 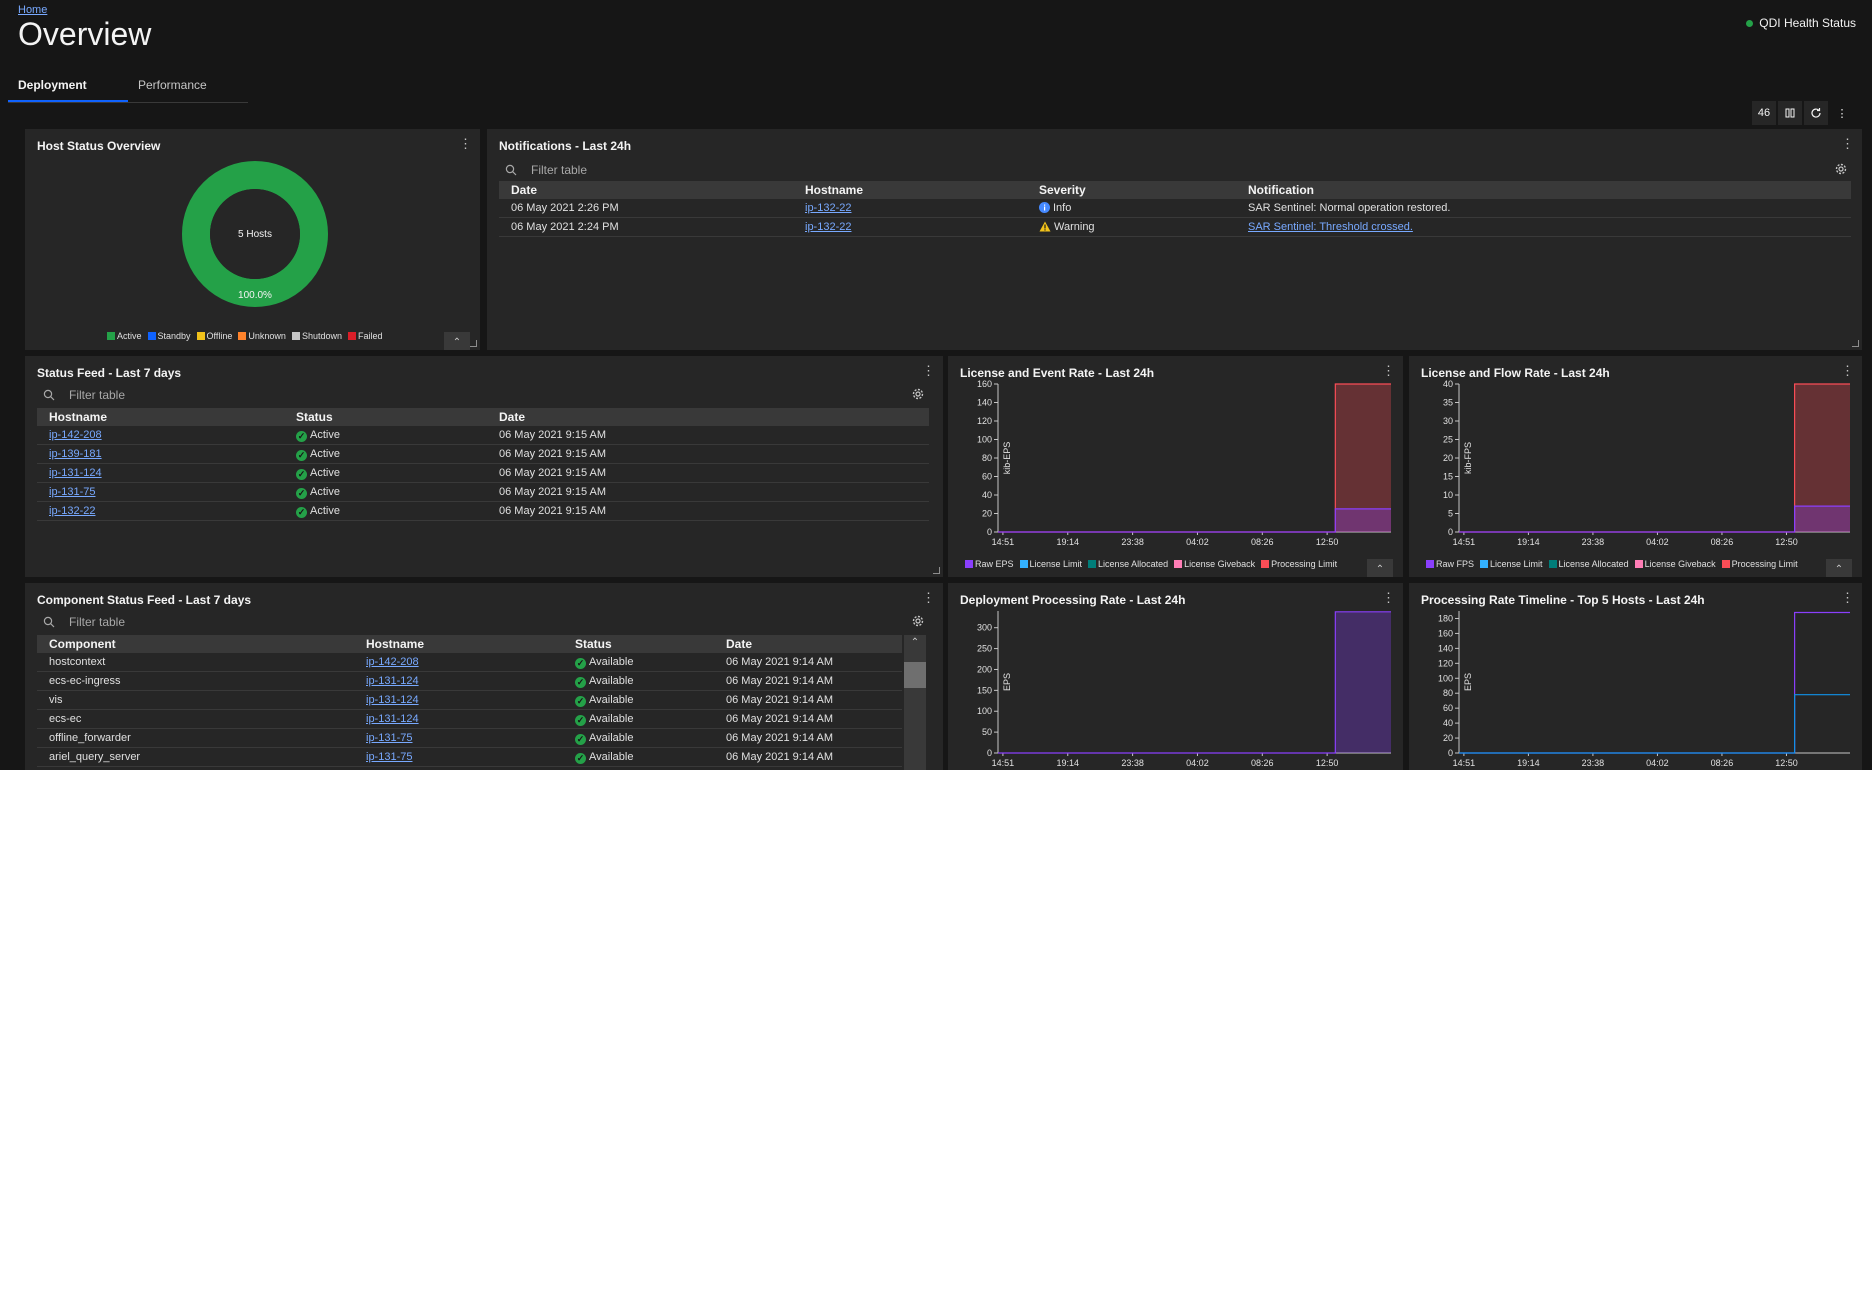 I want to click on legend-item: Raw EPS, so click(x=989, y=564).